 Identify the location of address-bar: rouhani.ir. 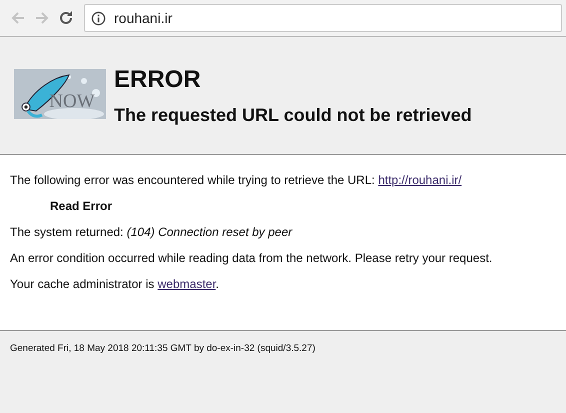
(323, 18).